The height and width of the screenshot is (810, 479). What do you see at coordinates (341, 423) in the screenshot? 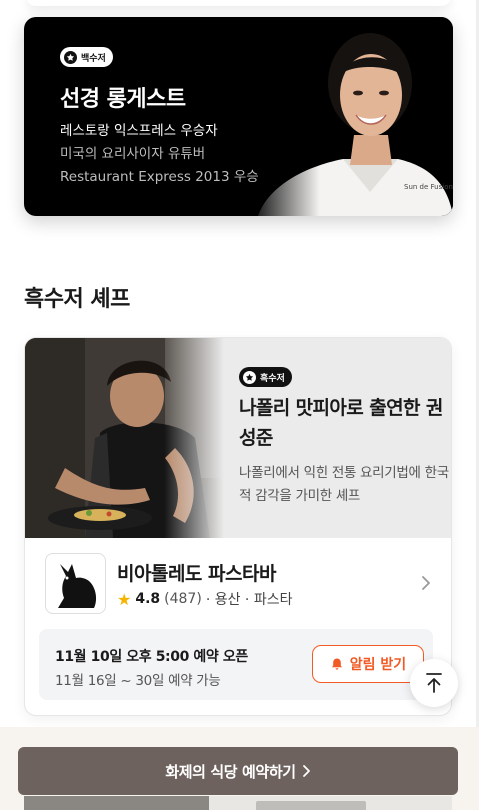
I see `chef-headline: 나폴리 맛피아로 출연한 권성준` at bounding box center [341, 423].